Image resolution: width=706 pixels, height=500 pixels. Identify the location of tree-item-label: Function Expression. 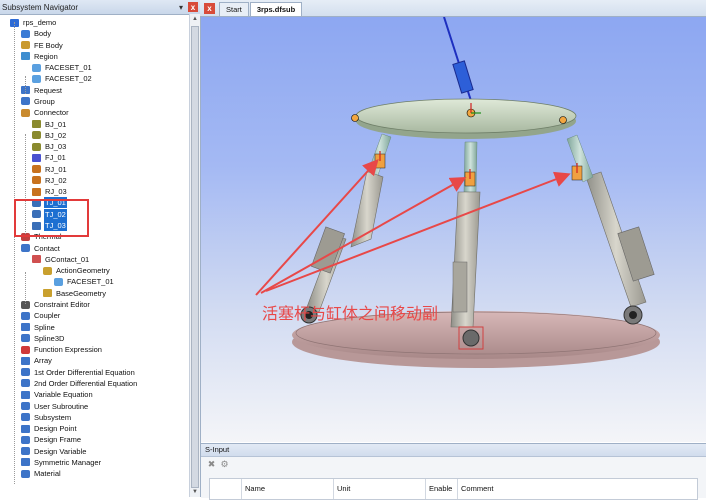
(68, 350).